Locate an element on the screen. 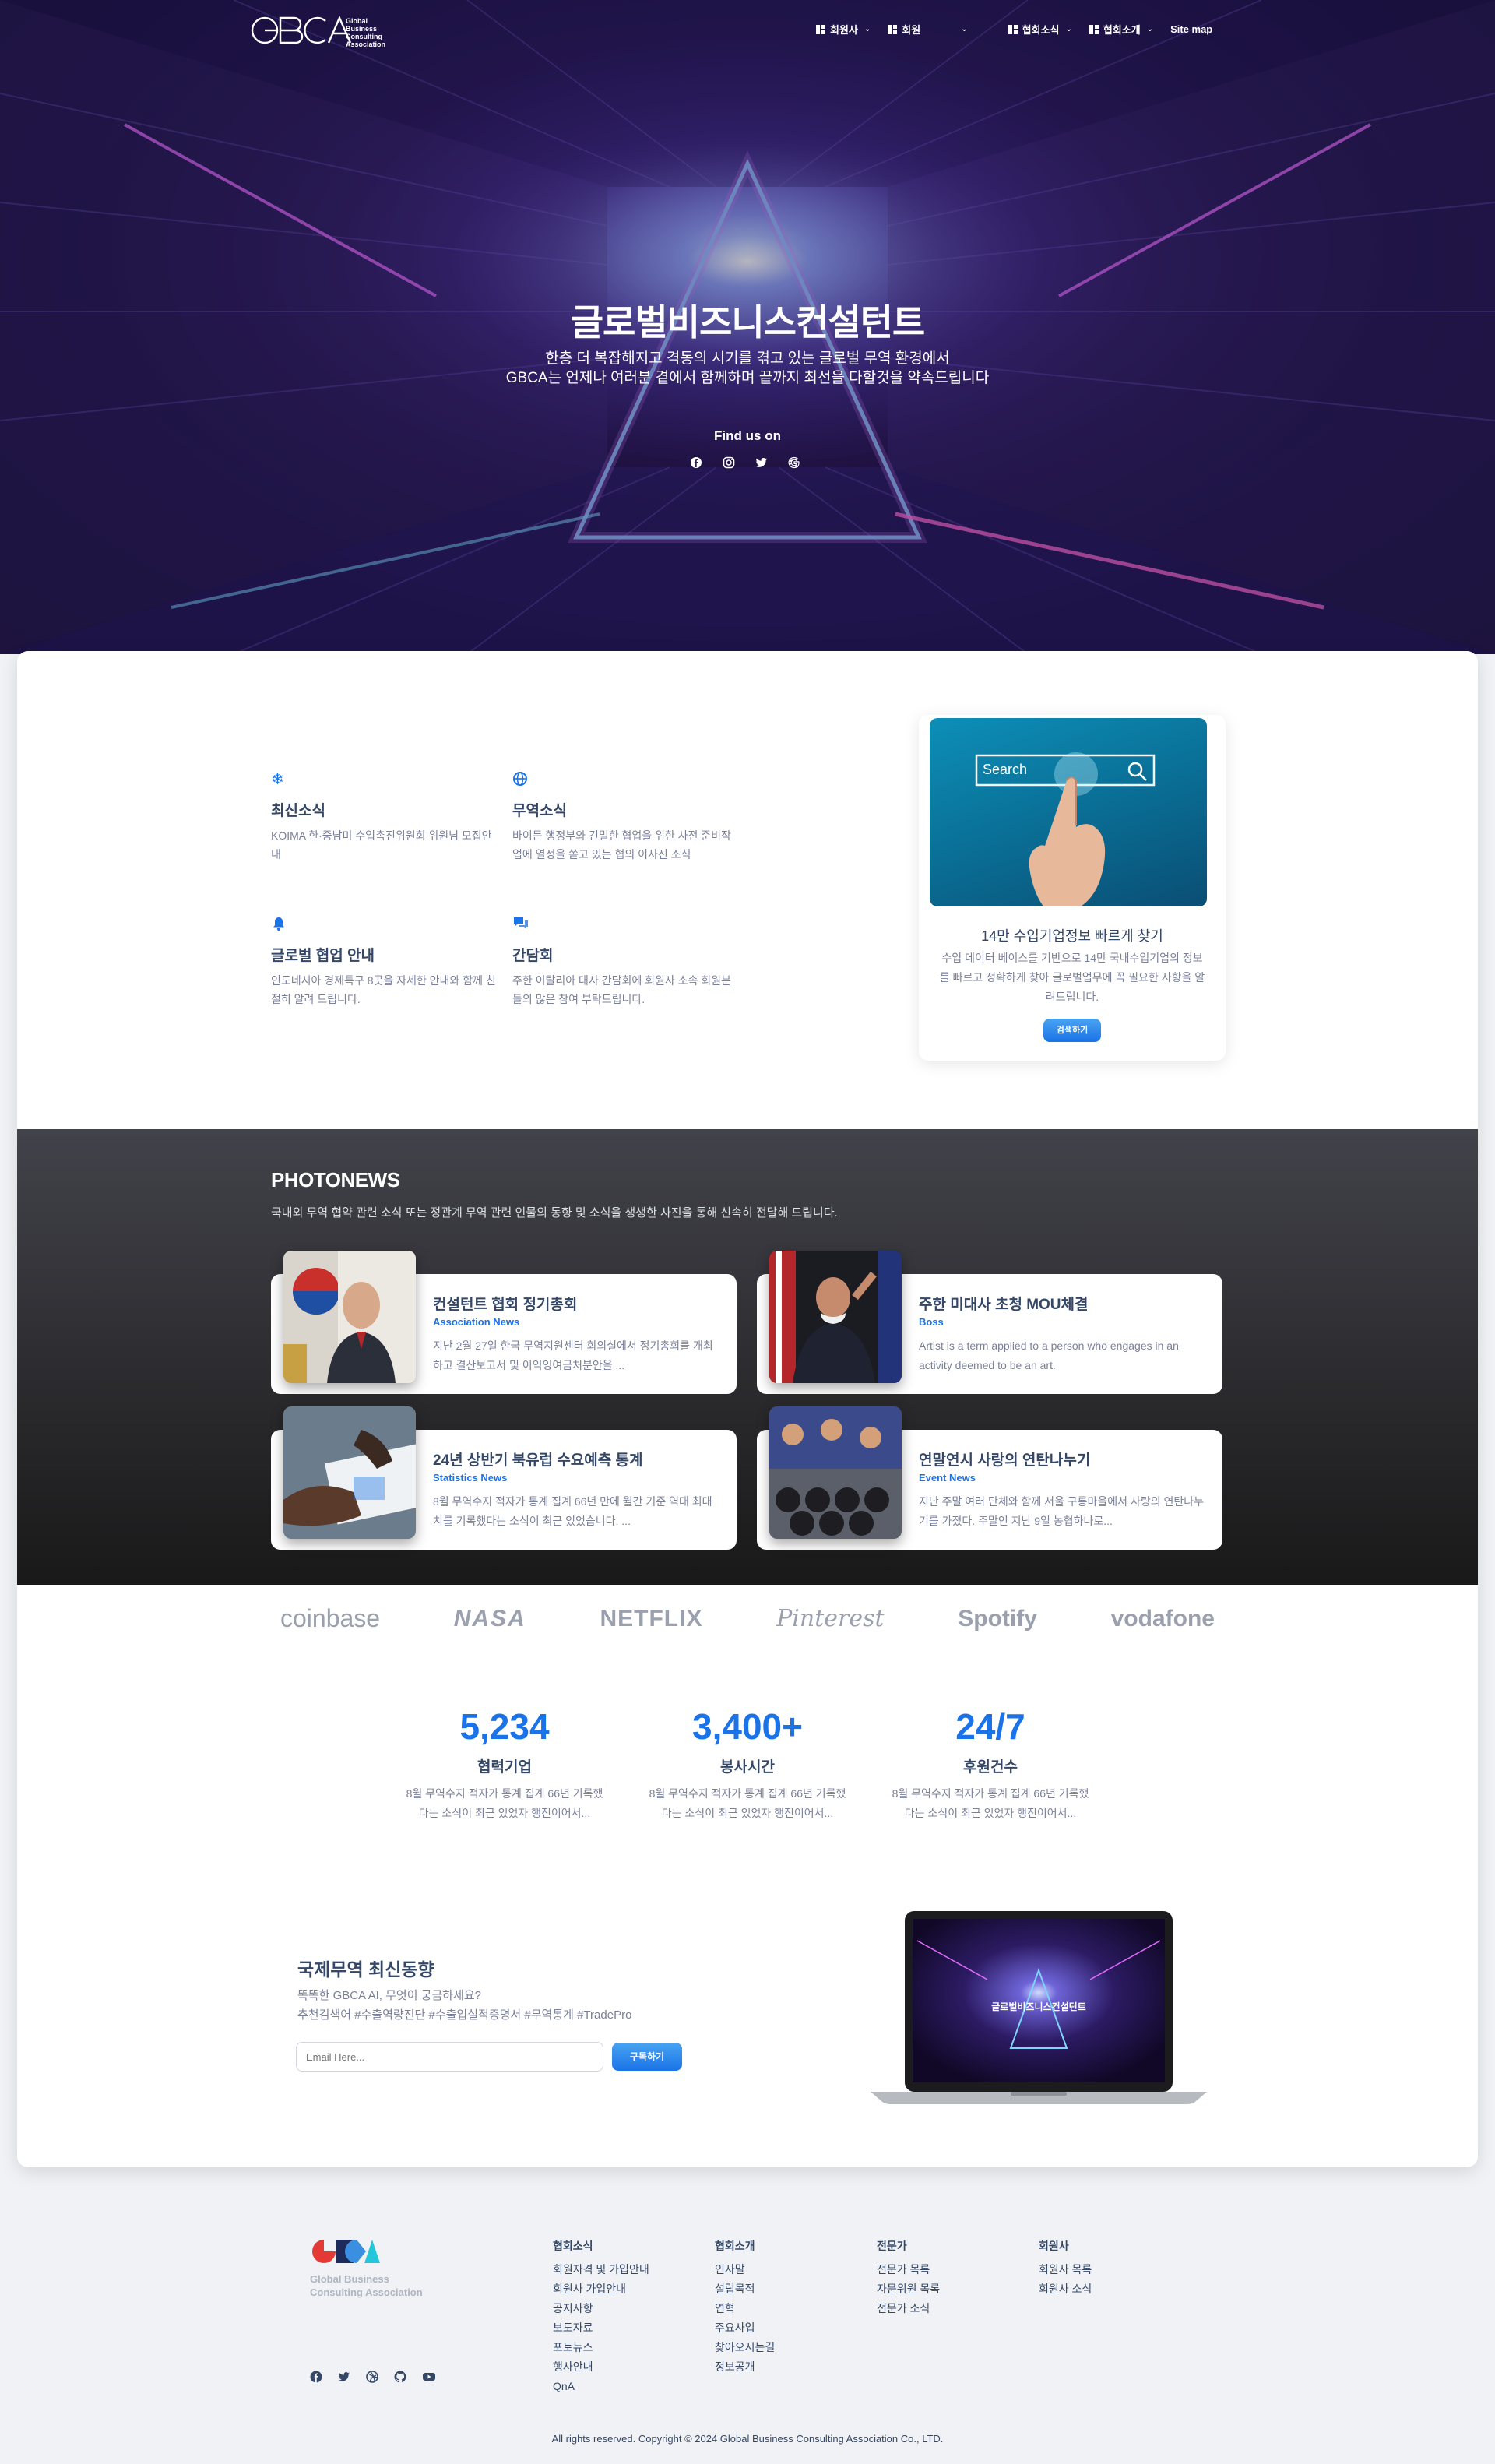 Image resolution: width=1495 pixels, height=2464 pixels. news-title: 24년 상반기 북유럽 수요예측 통계 is located at coordinates (538, 1460).